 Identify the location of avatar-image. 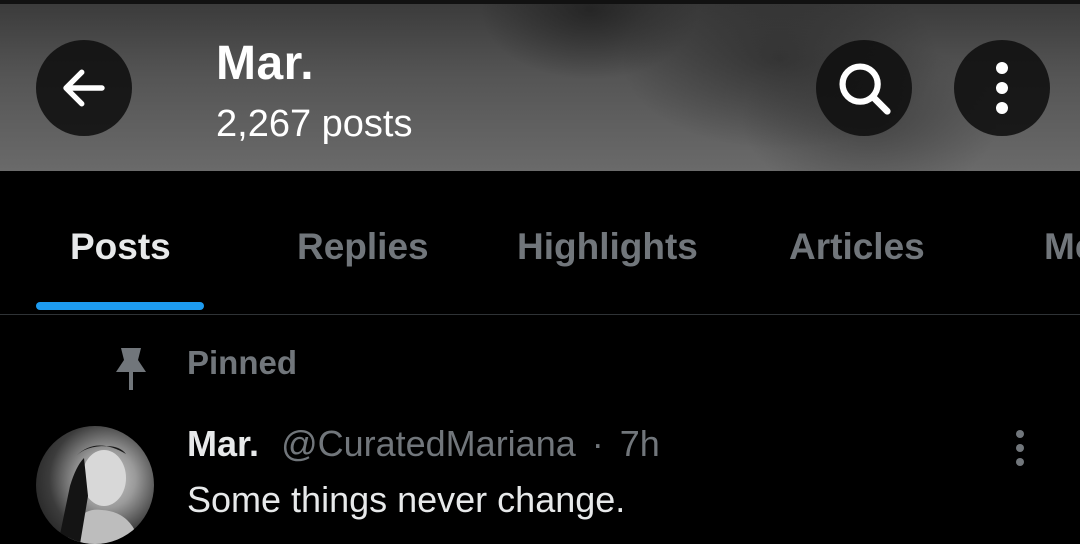
(99, 494).